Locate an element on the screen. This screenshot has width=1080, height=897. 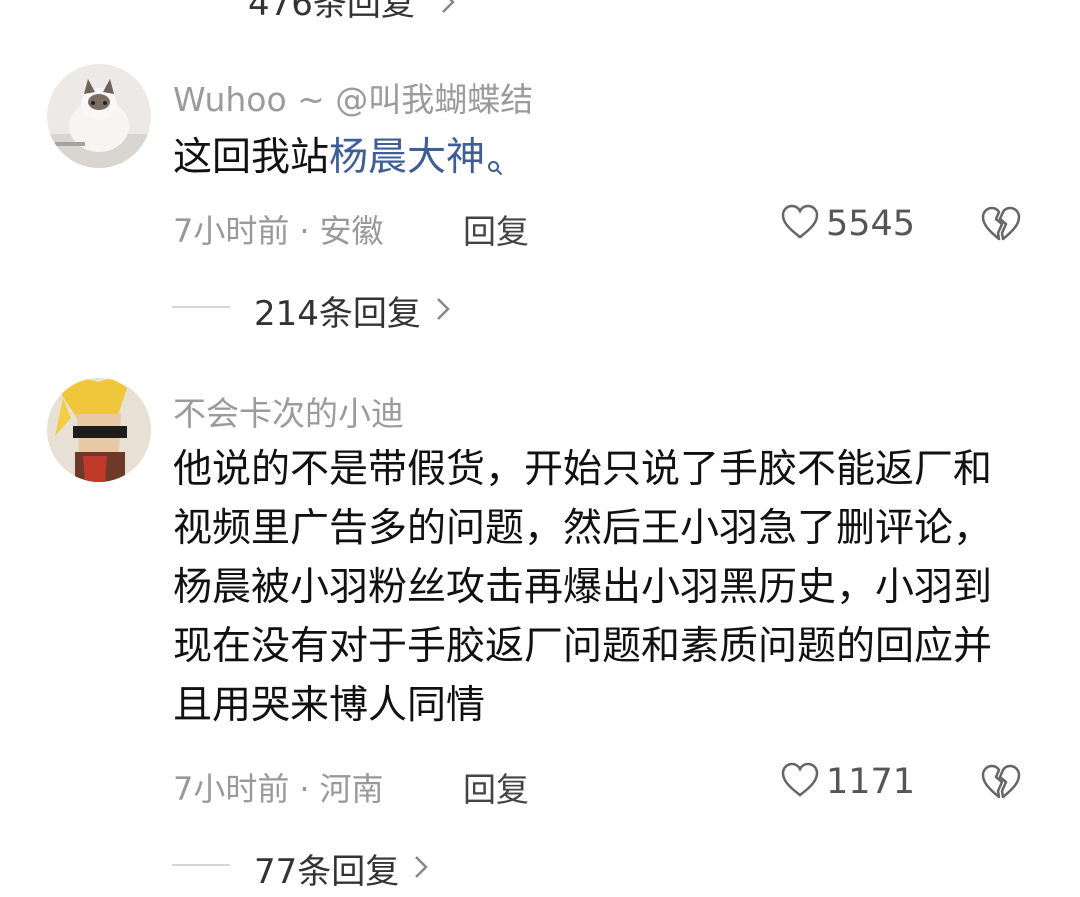
comment-location: 安徽 is located at coordinates (351, 231).